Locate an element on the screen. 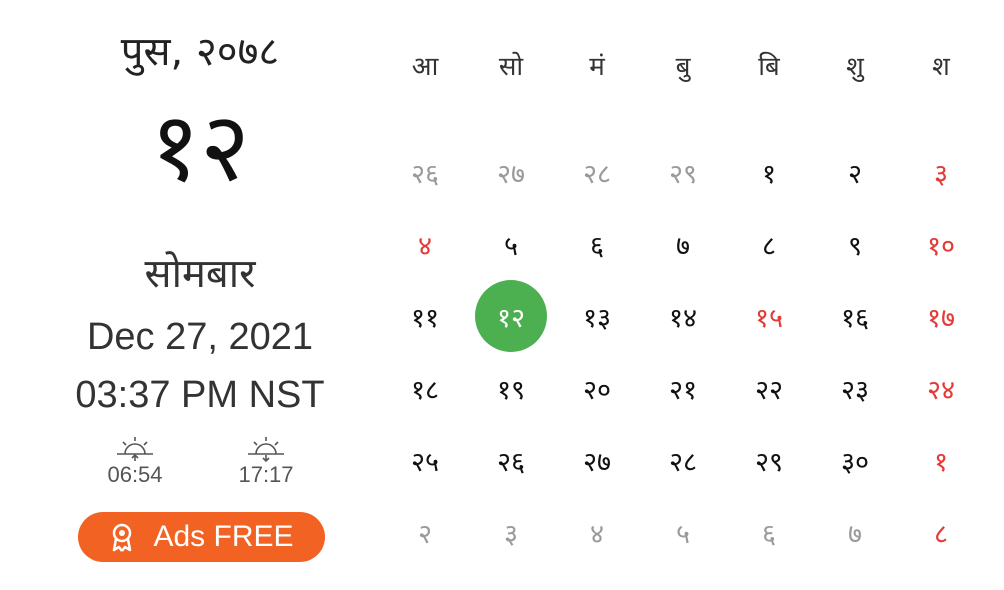  weekday-header-row: आ सो मं बु बि शु श is located at coordinates (683, 65).